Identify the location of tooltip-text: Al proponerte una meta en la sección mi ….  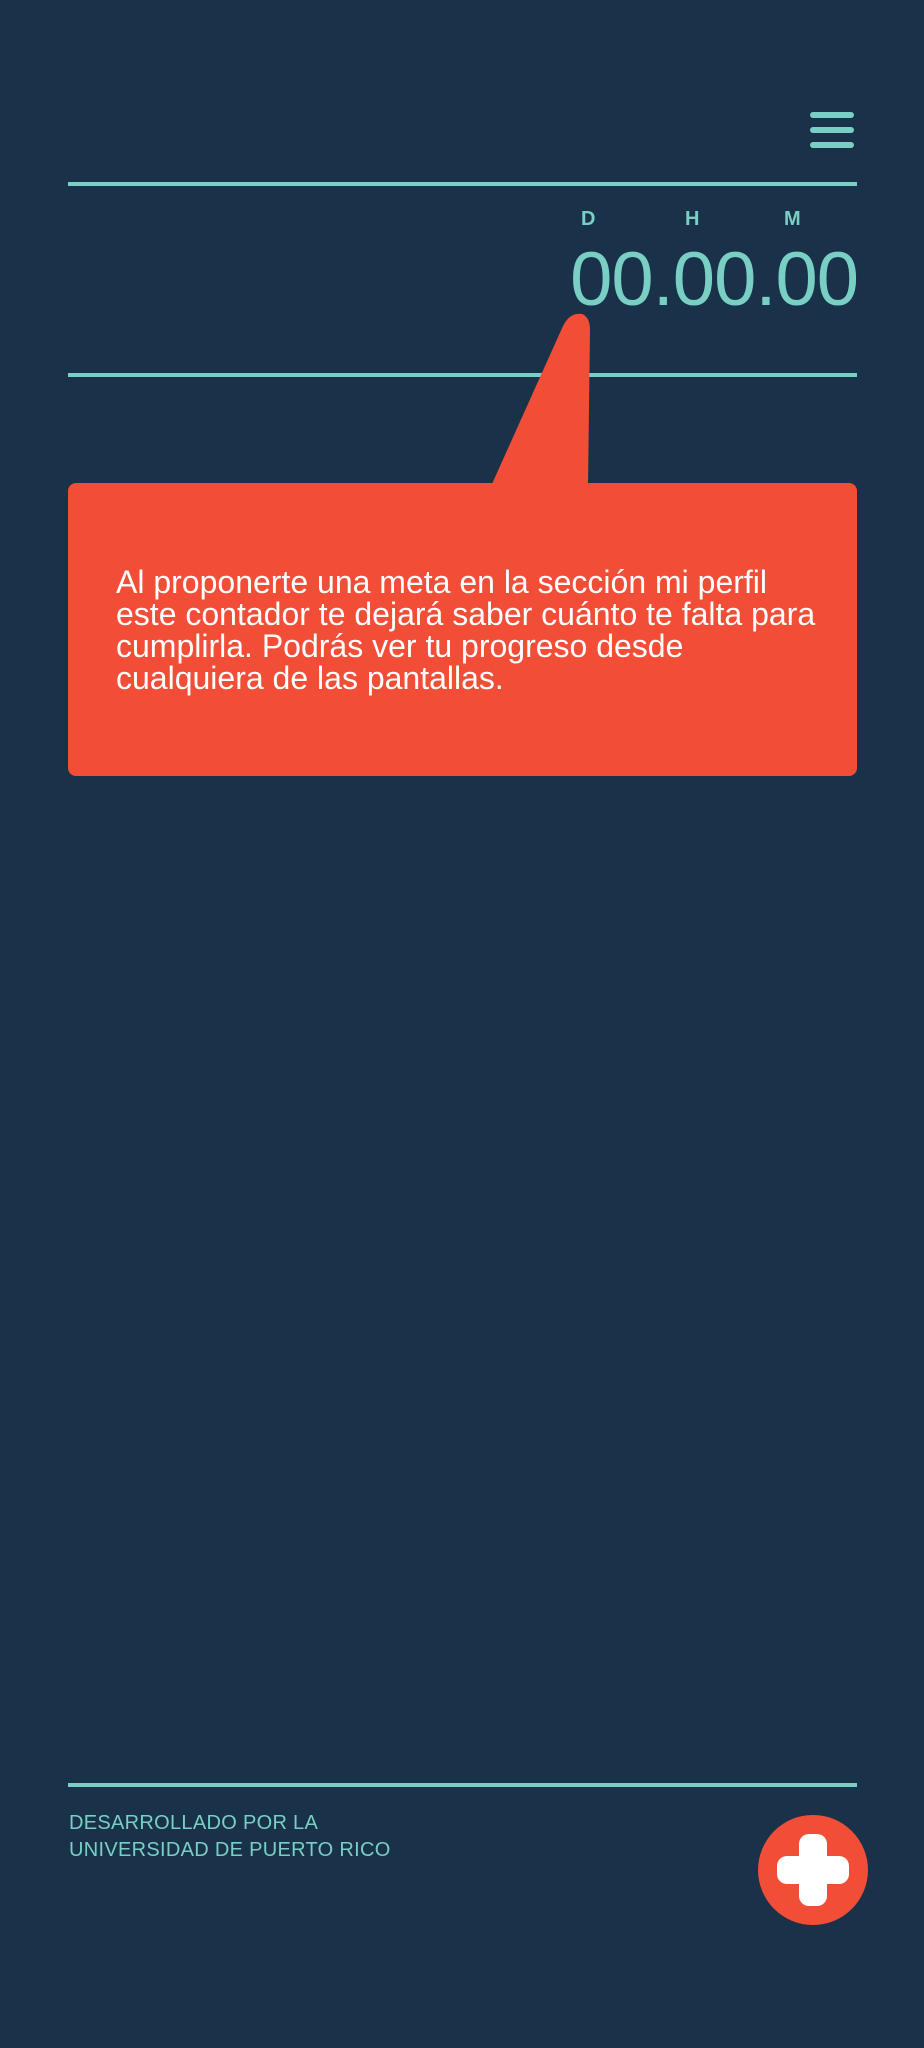
(466, 630).